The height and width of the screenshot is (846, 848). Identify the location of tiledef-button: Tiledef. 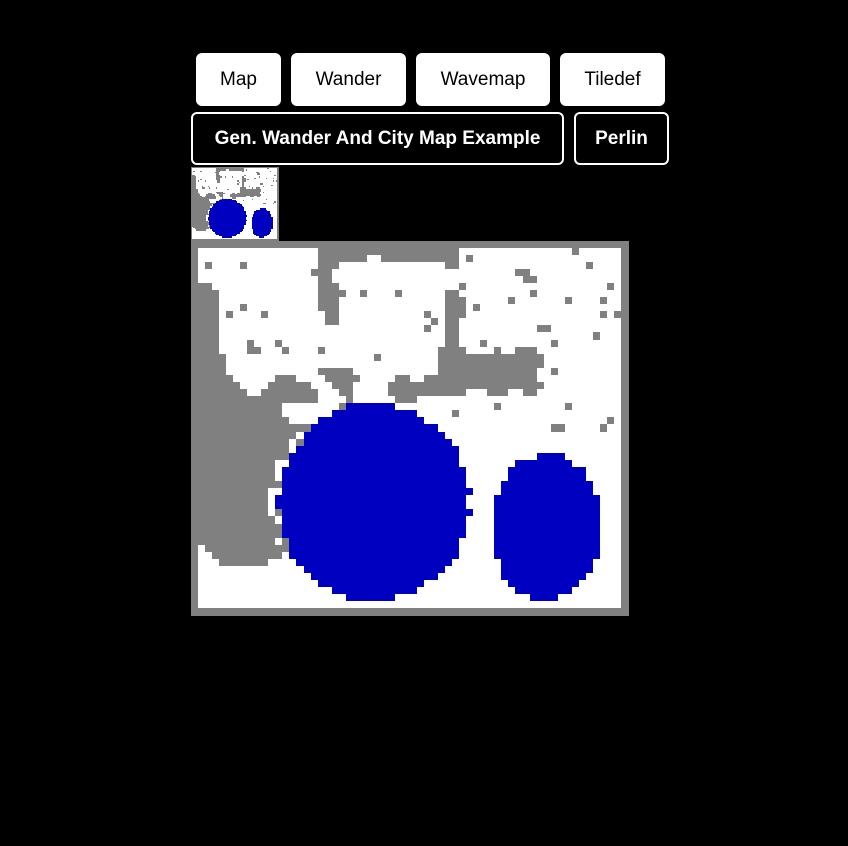
(612, 79).